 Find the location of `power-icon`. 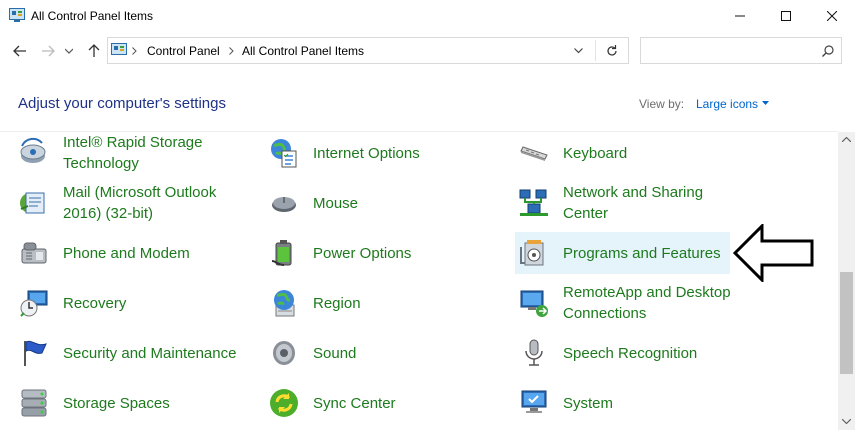

power-icon is located at coordinates (281, 253).